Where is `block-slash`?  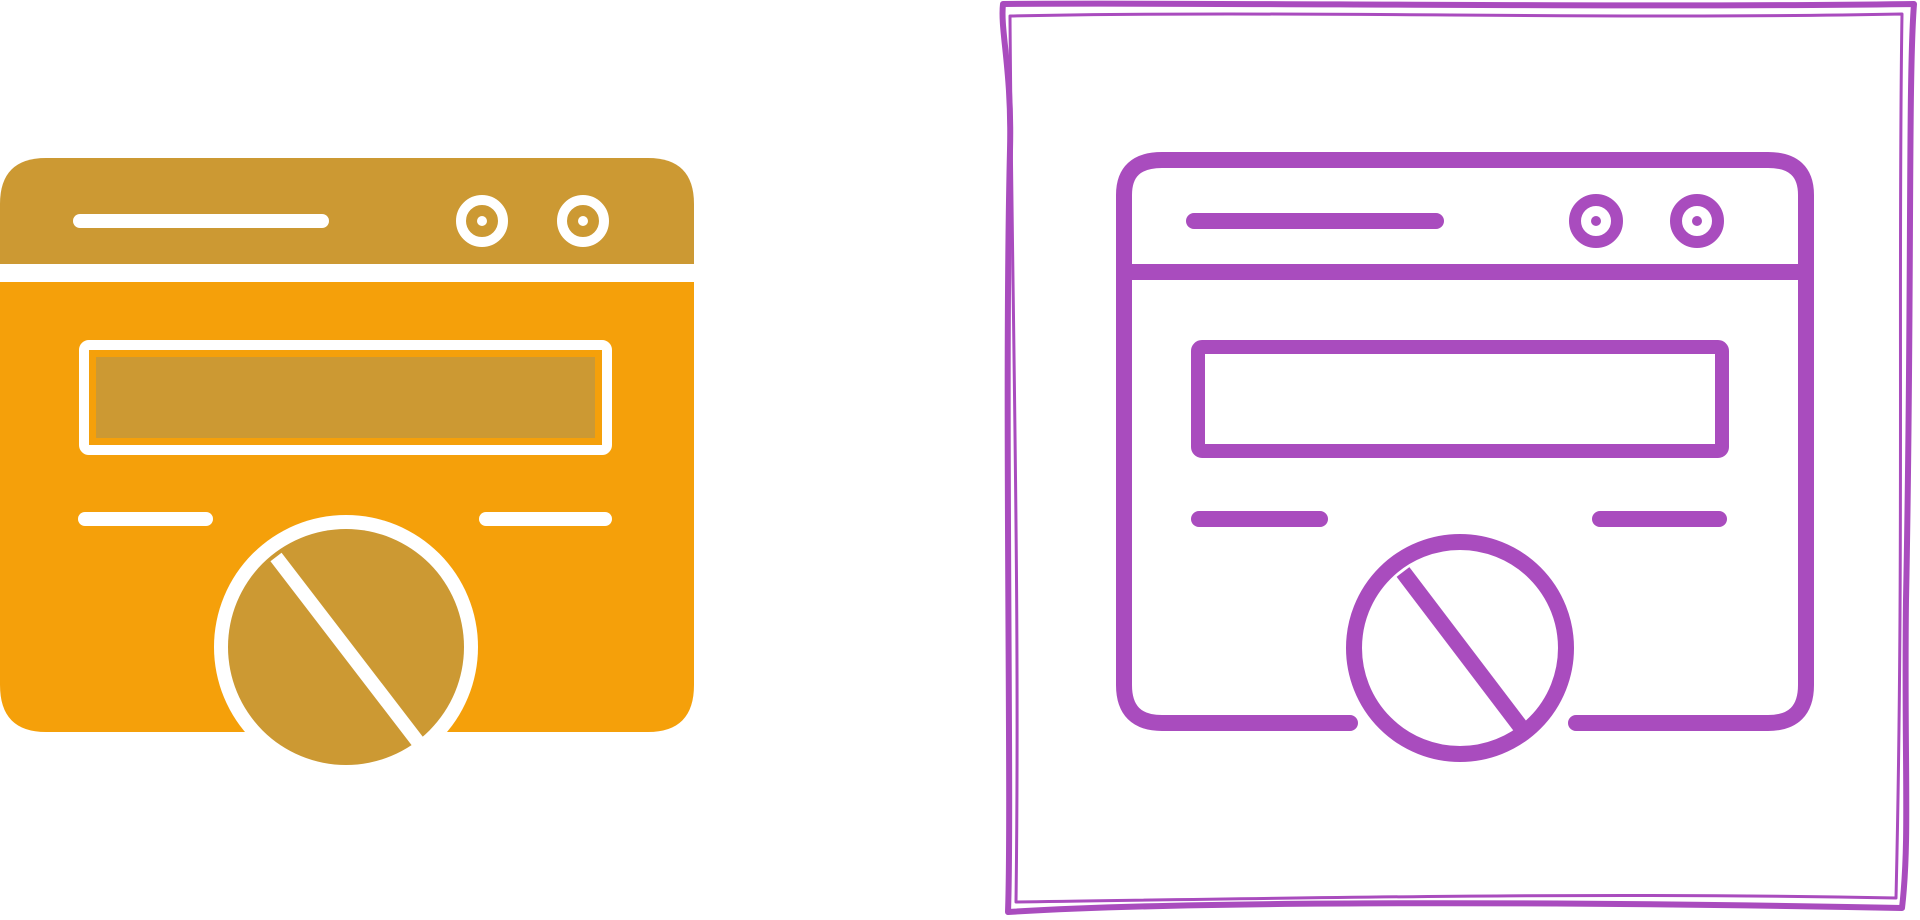 block-slash is located at coordinates (1461, 649).